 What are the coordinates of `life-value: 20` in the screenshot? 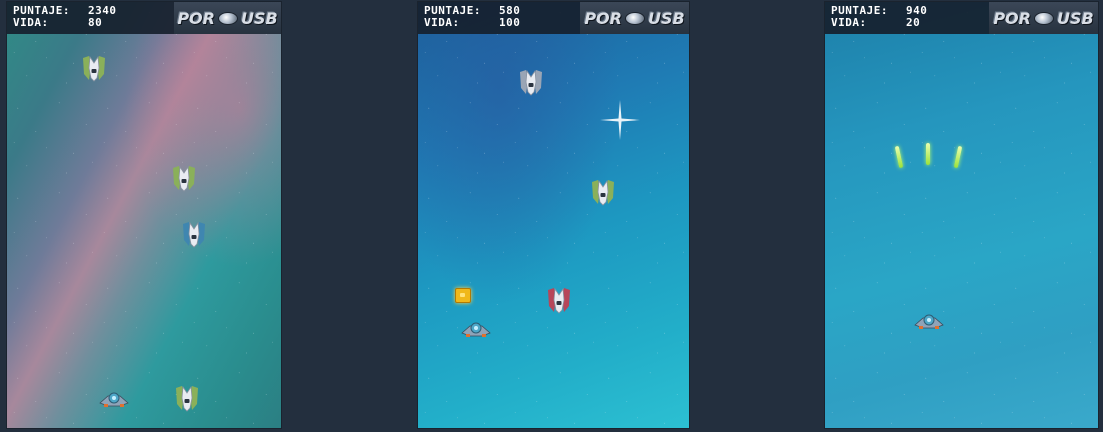 It's located at (913, 22).